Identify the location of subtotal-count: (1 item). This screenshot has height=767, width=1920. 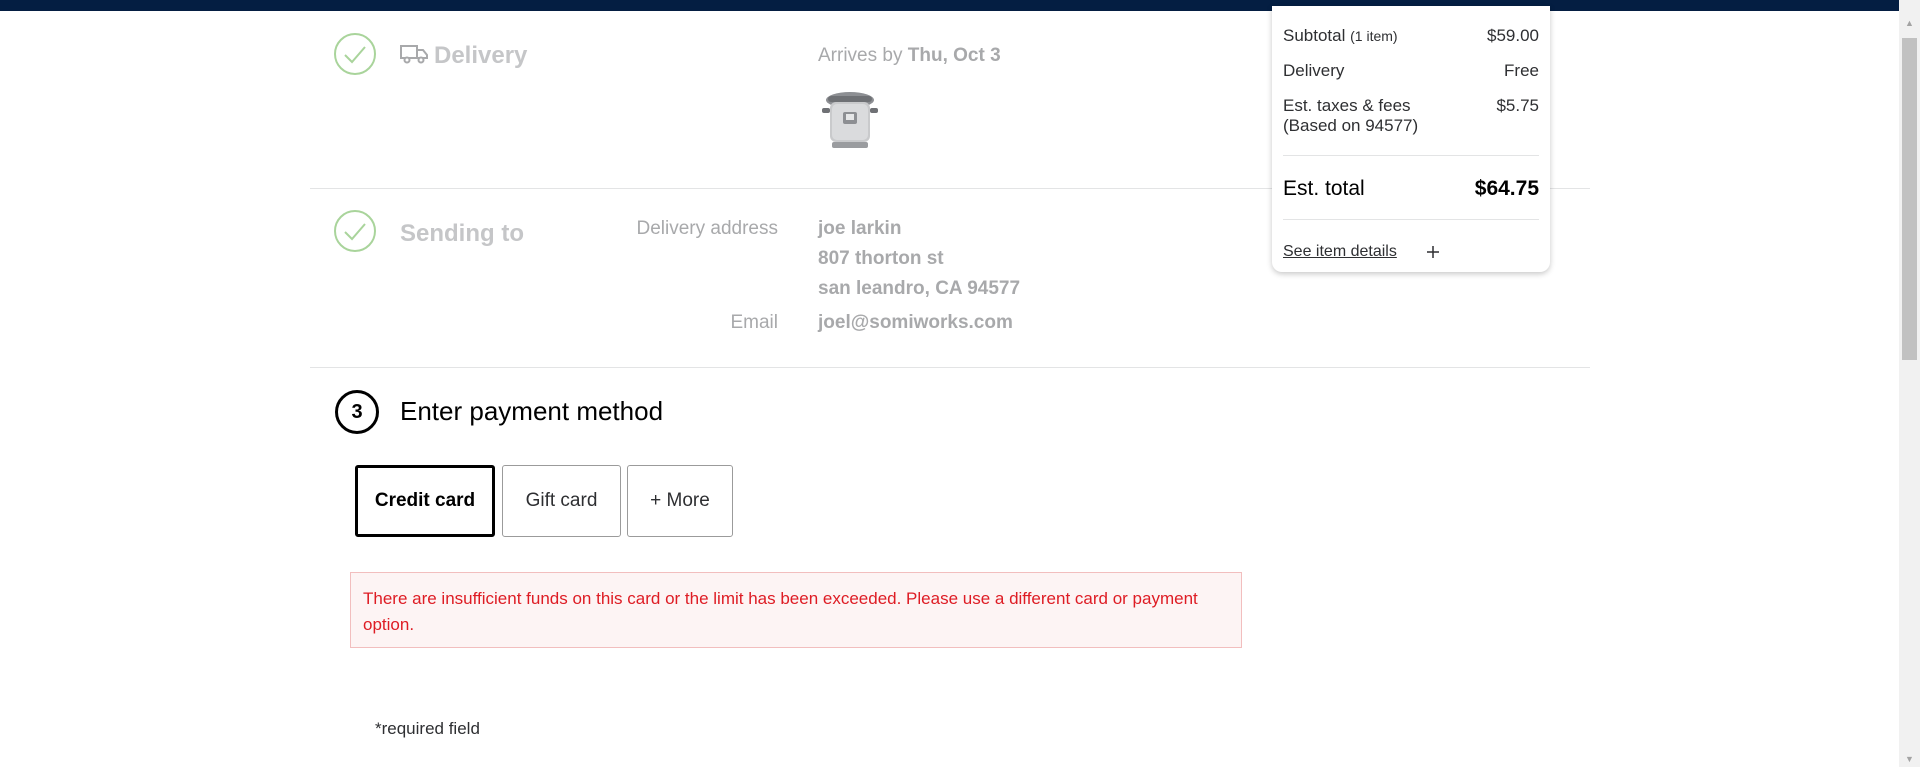
(1374, 36).